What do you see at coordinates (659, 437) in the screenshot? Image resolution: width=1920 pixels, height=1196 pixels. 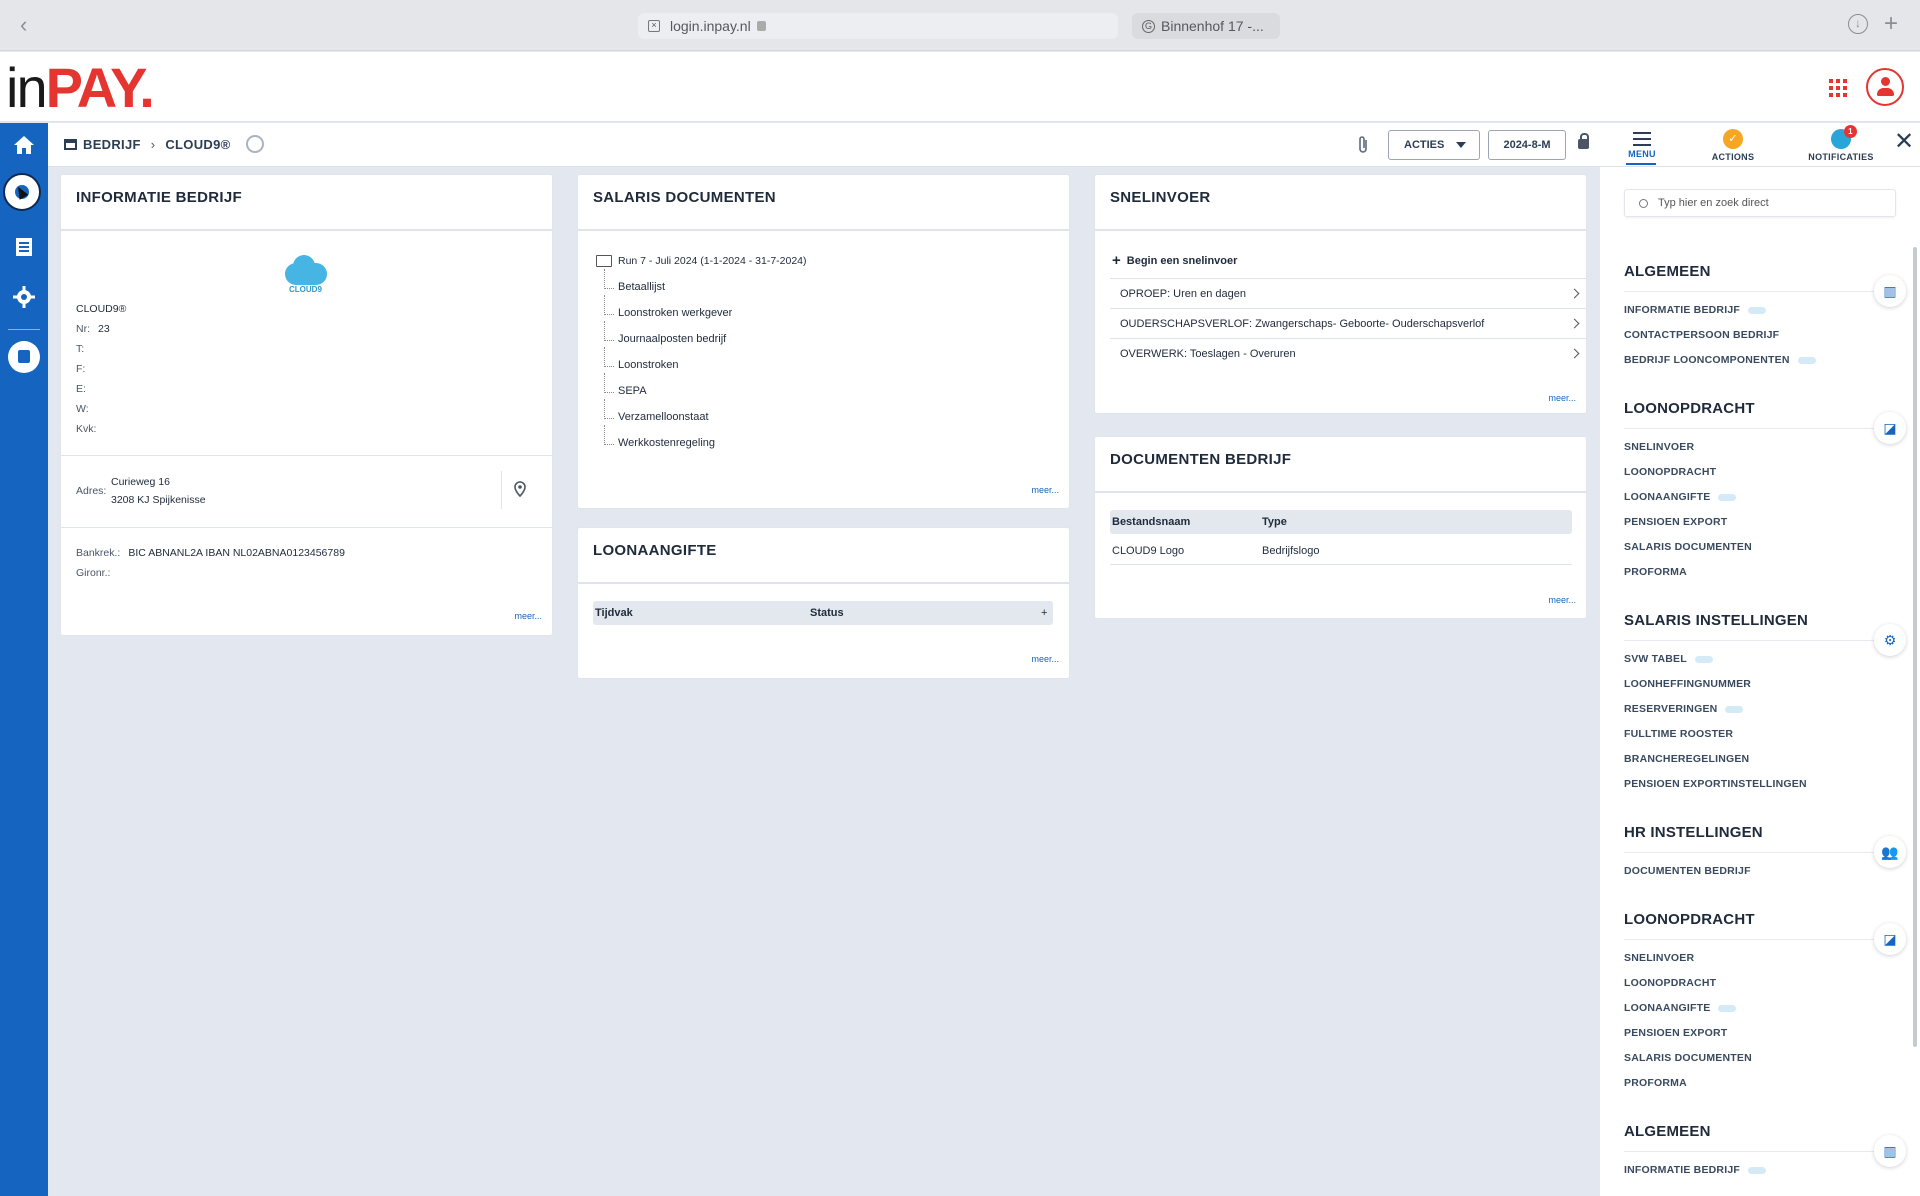 I see `document-link: Werkkostenregeling` at bounding box center [659, 437].